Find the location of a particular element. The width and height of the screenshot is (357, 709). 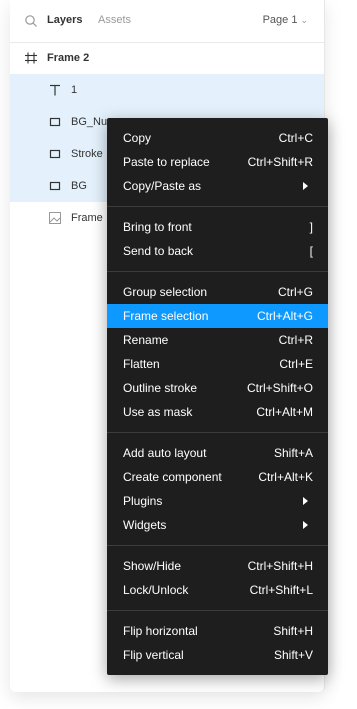

menu-item-shortcut: Shift+V is located at coordinates (293, 655).